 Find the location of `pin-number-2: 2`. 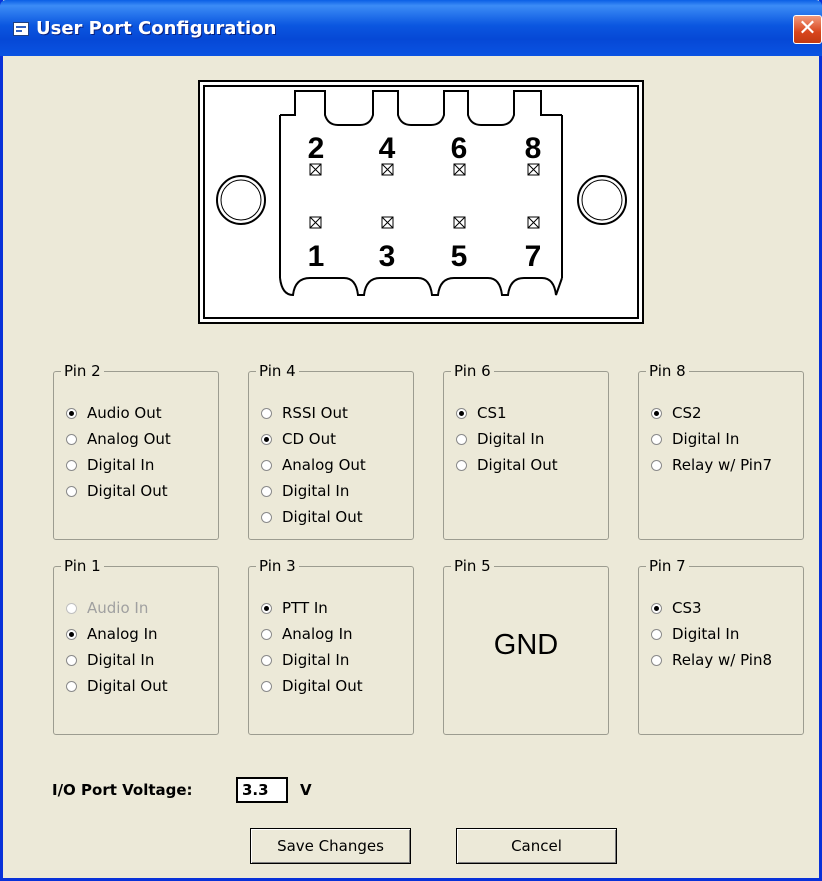

pin-number-2: 2 is located at coordinates (316, 148).